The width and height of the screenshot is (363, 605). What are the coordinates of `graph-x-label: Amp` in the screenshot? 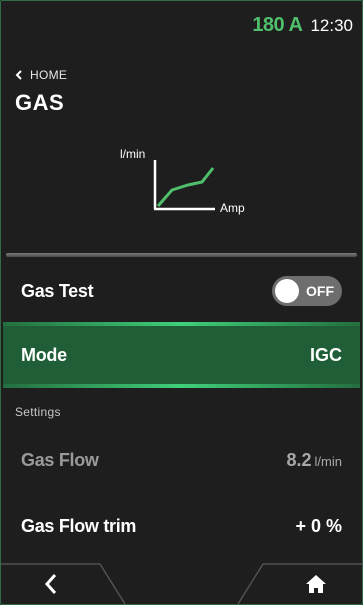 It's located at (232, 208).